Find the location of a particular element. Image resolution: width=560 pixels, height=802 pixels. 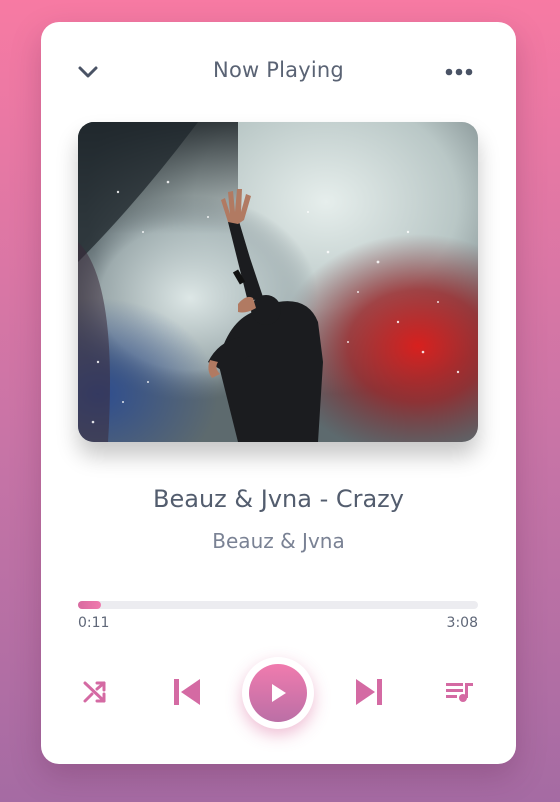

play-icon is located at coordinates (279, 693).